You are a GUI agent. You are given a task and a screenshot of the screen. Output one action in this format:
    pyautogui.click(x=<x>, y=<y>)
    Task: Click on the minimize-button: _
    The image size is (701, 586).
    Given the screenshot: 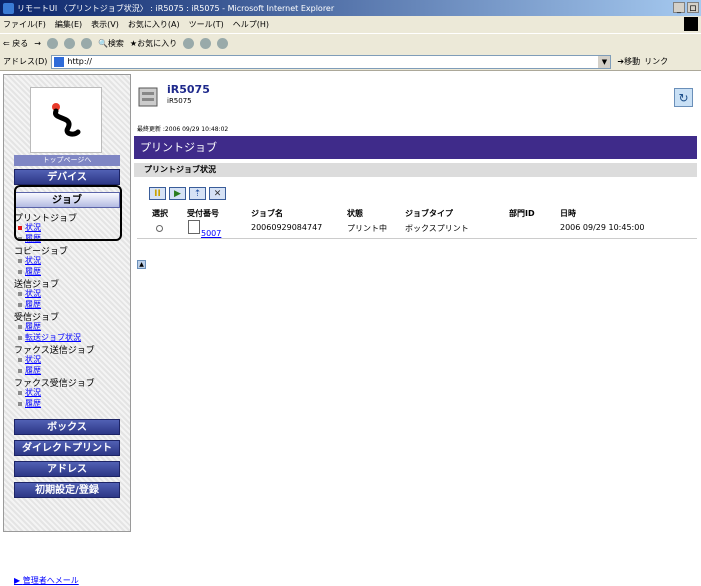 What is the action you would take?
    pyautogui.click(x=679, y=7)
    